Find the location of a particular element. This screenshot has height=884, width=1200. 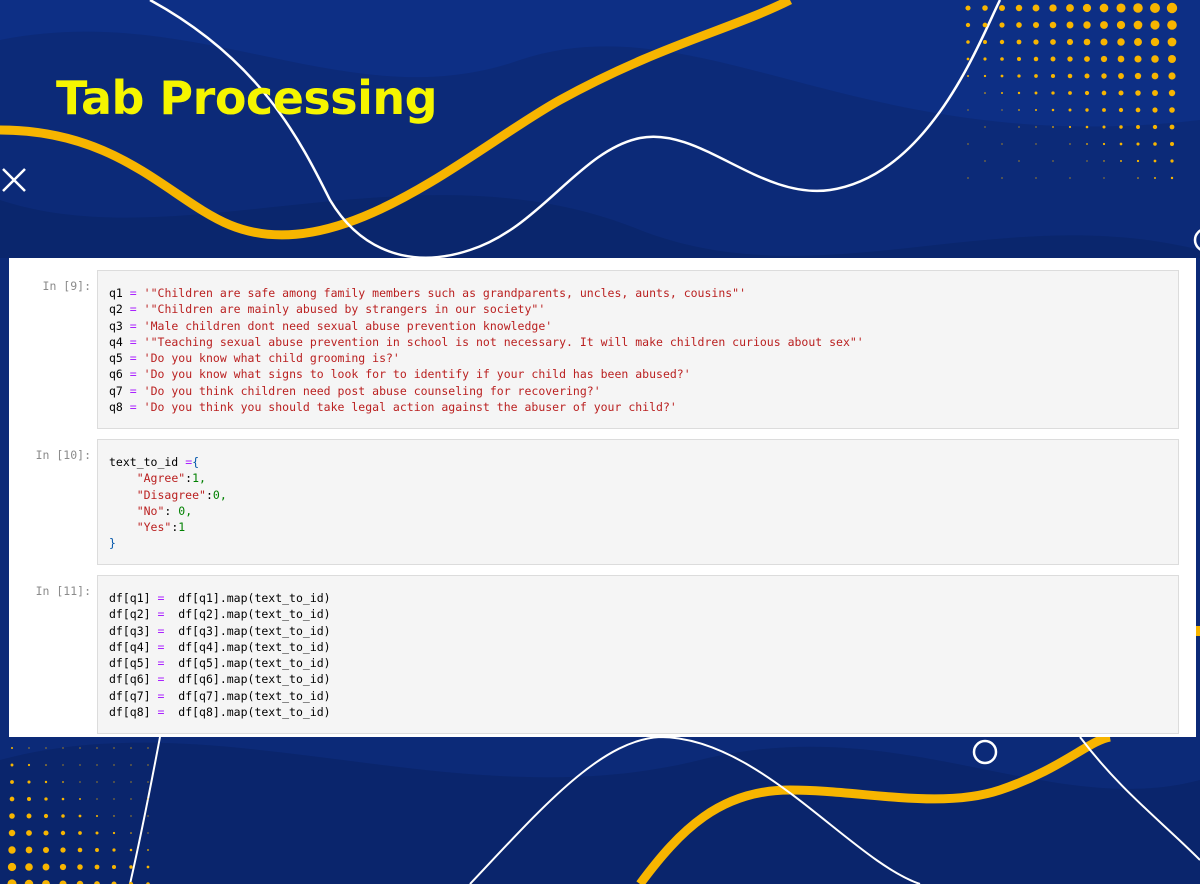

code-line: } is located at coordinates (112, 543).